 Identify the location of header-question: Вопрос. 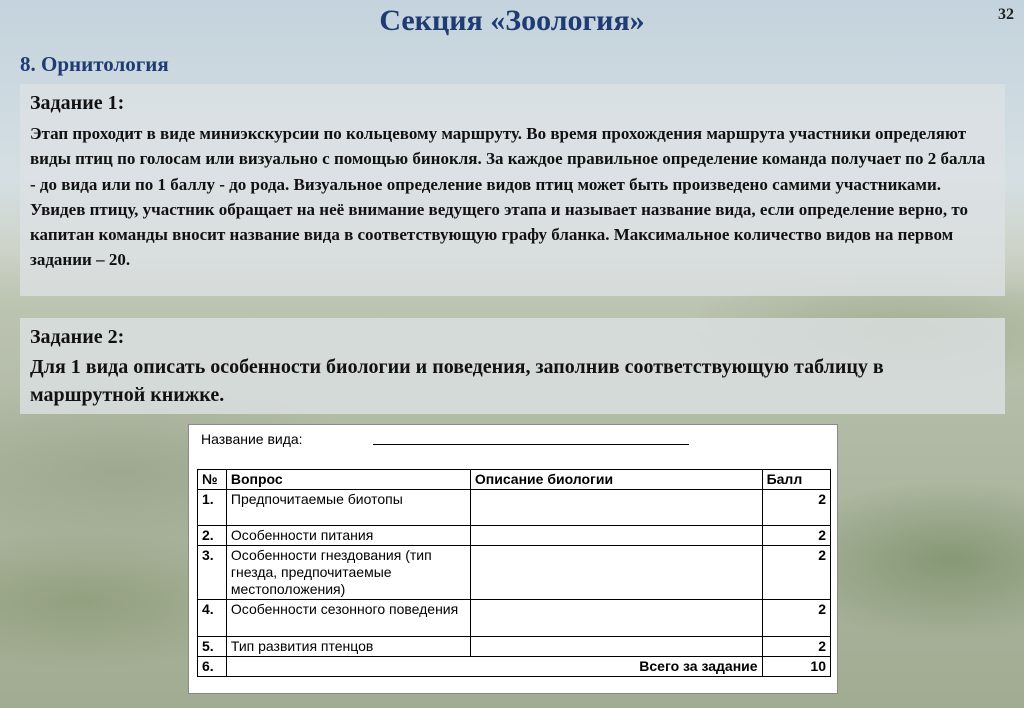
(348, 479).